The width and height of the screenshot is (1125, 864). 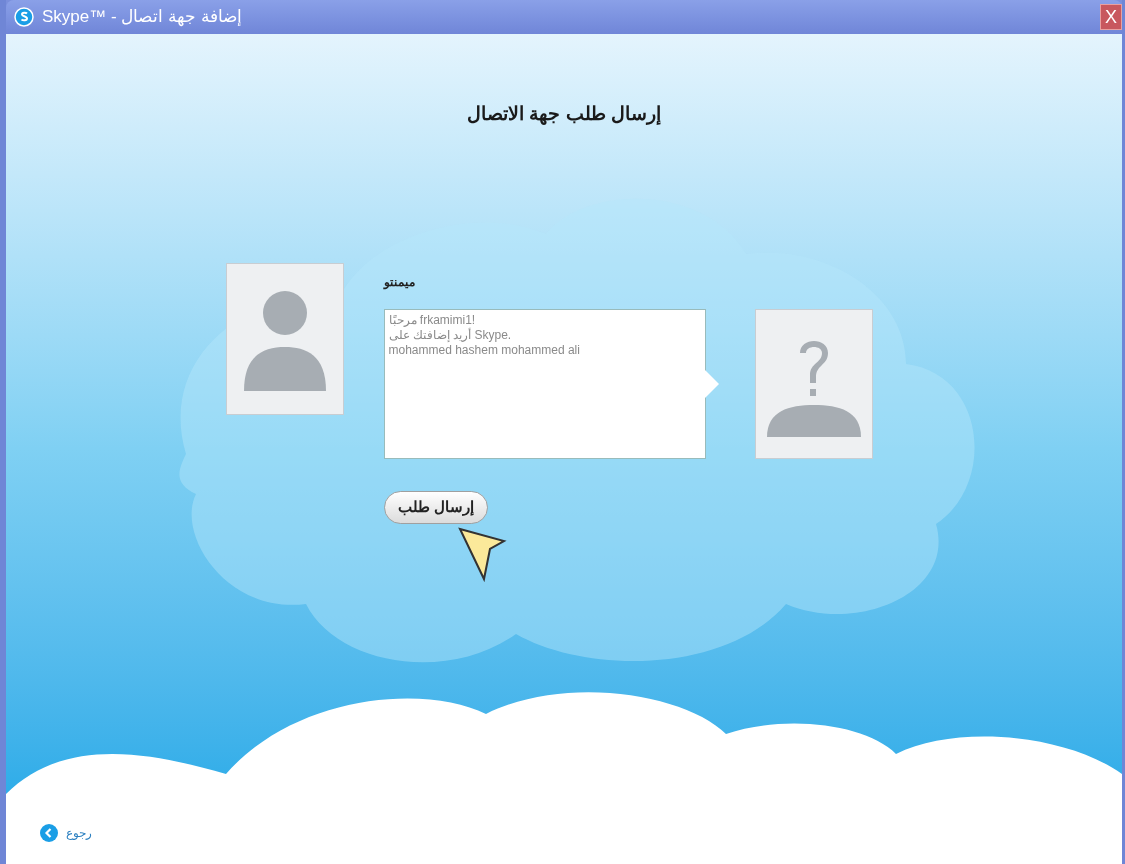 What do you see at coordinates (432, 320) in the screenshot?
I see `message-line: مرحبًا frkamimi1!` at bounding box center [432, 320].